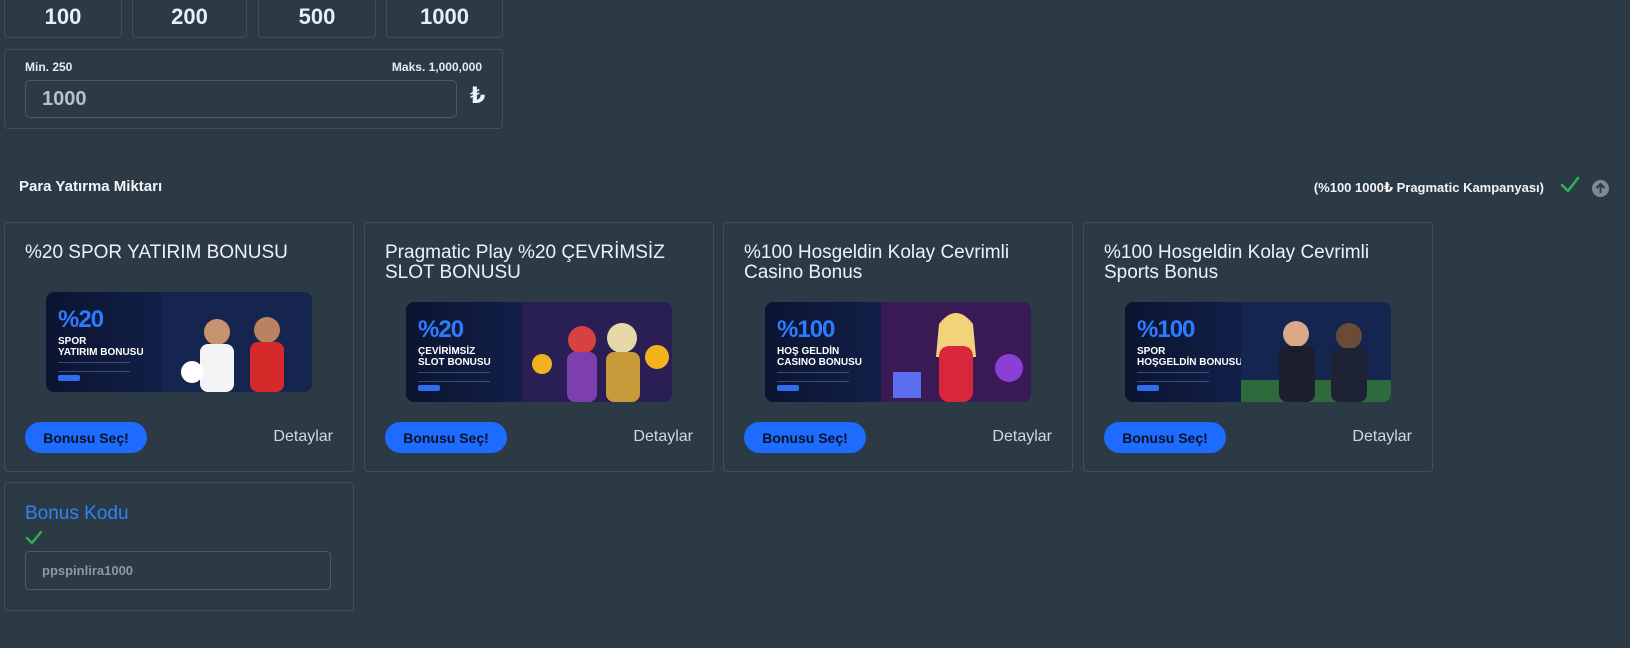  What do you see at coordinates (1190, 357) in the screenshot?
I see `banner-subtitle: SPOR HOŞGELDİN BONUSU` at bounding box center [1190, 357].